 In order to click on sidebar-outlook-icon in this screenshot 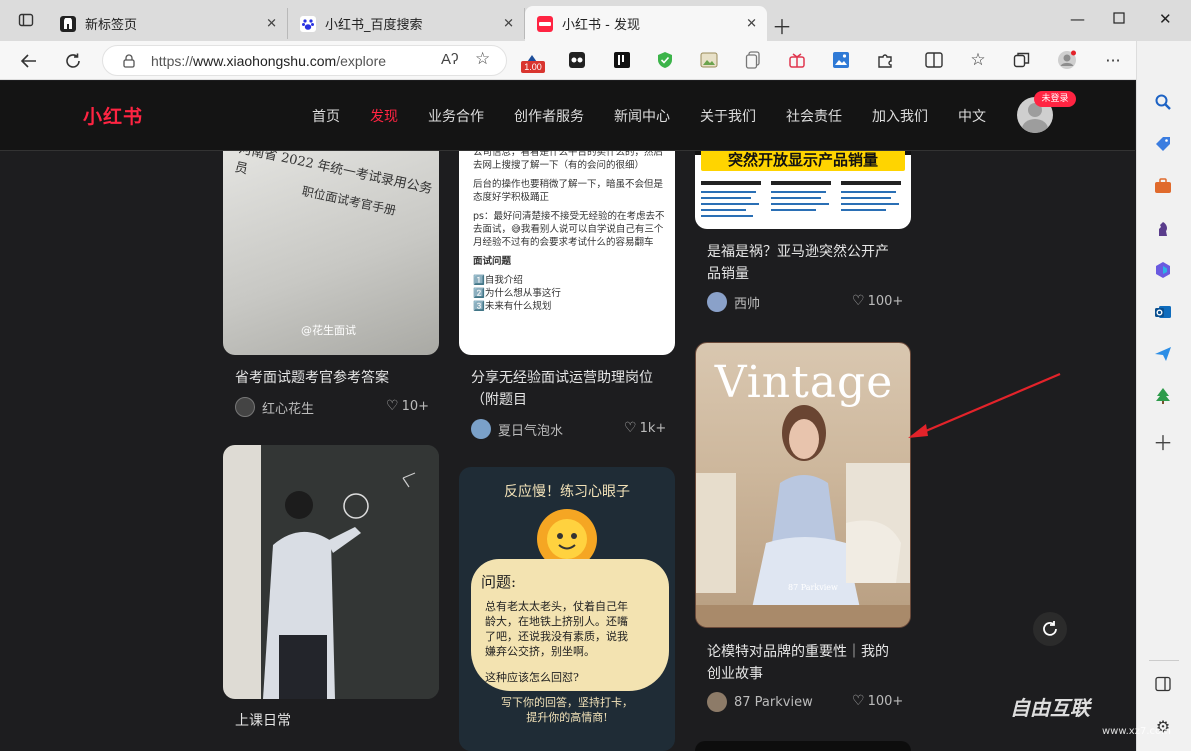, I will do `click(1163, 312)`.